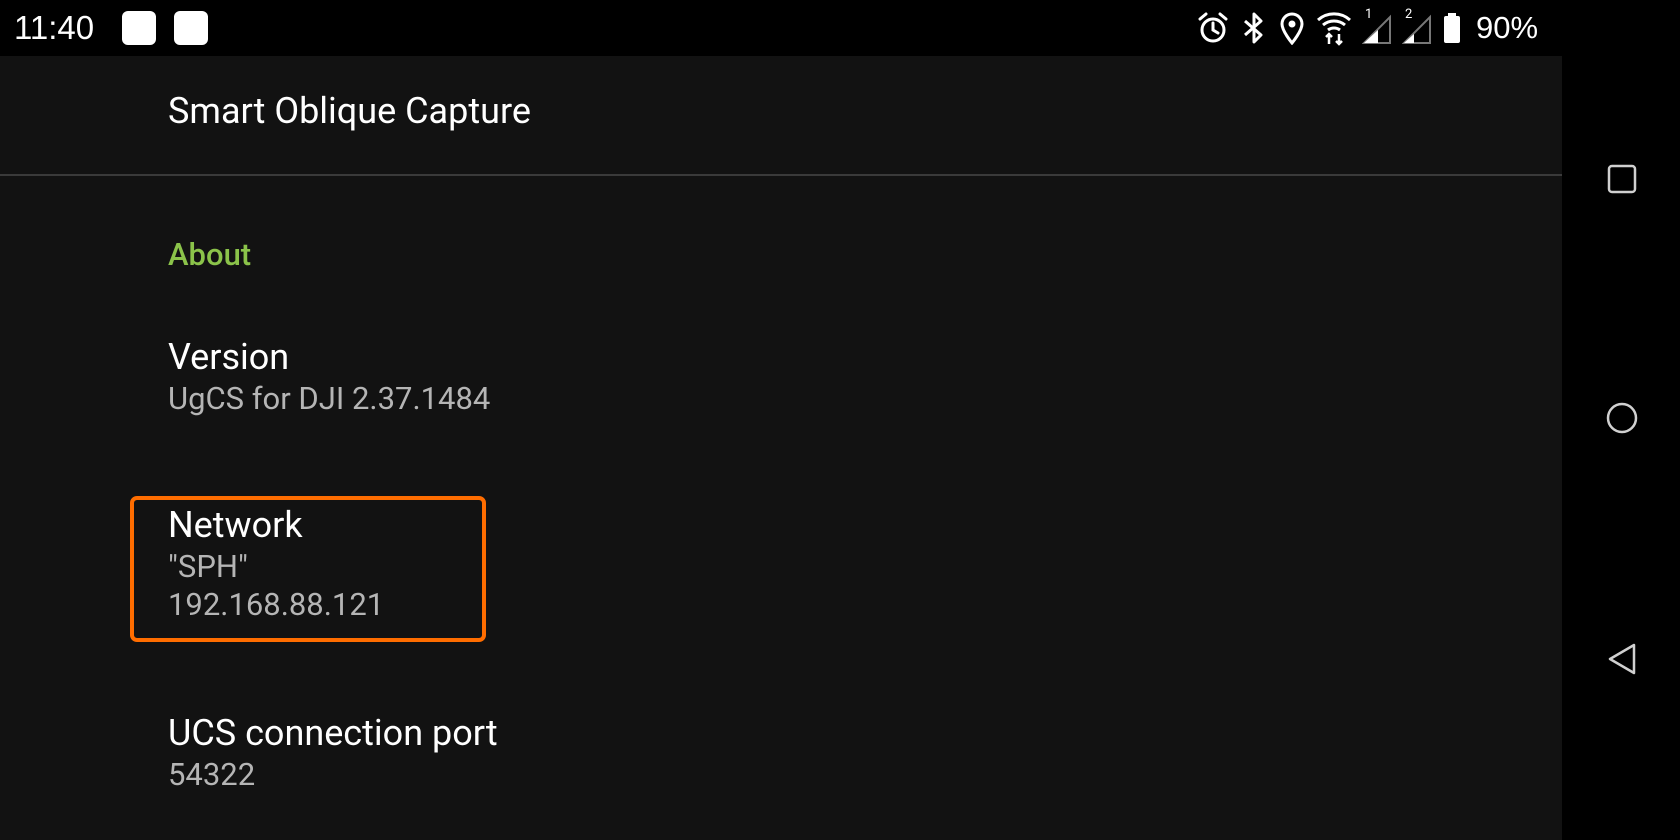 This screenshot has width=1680, height=840. What do you see at coordinates (329, 398) in the screenshot?
I see `pref-summary: UgCS for DJI 2.37.1484` at bounding box center [329, 398].